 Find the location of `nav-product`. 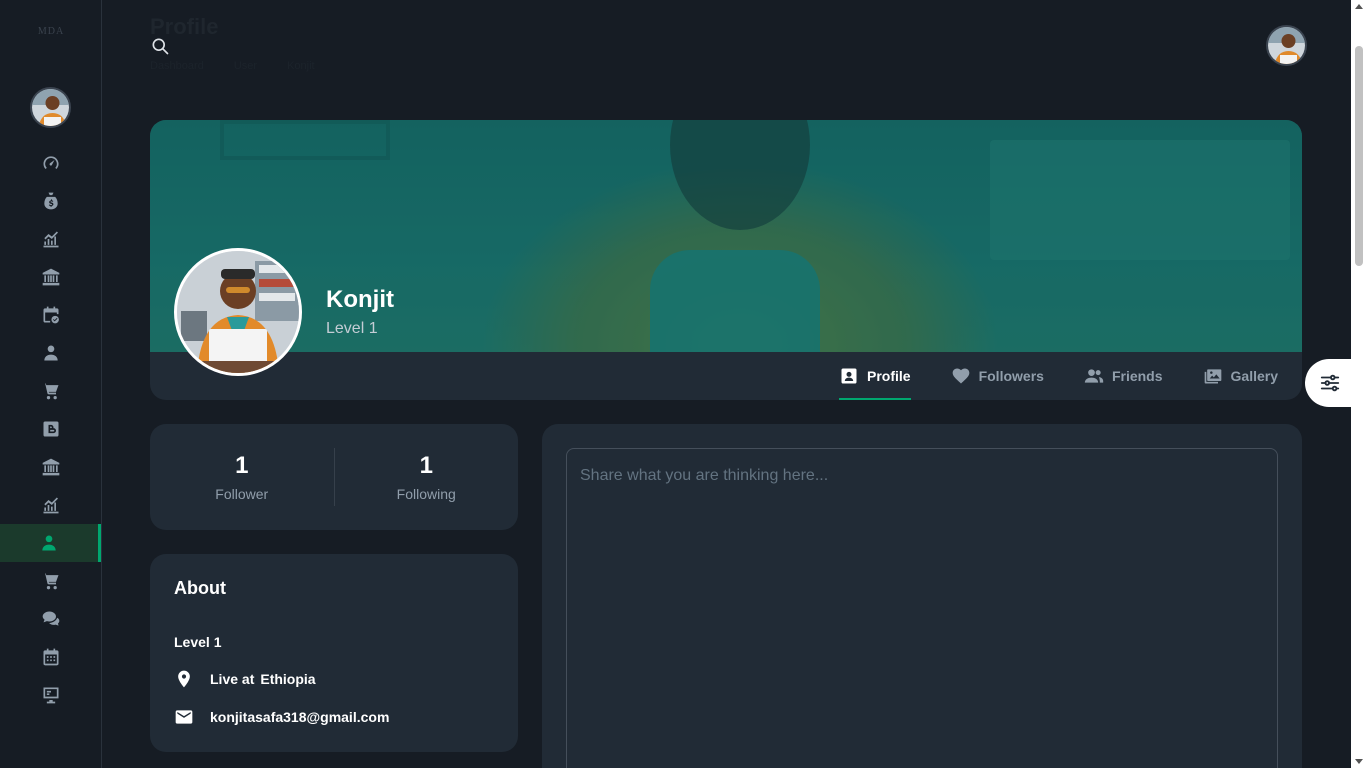

nav-product is located at coordinates (50, 391).